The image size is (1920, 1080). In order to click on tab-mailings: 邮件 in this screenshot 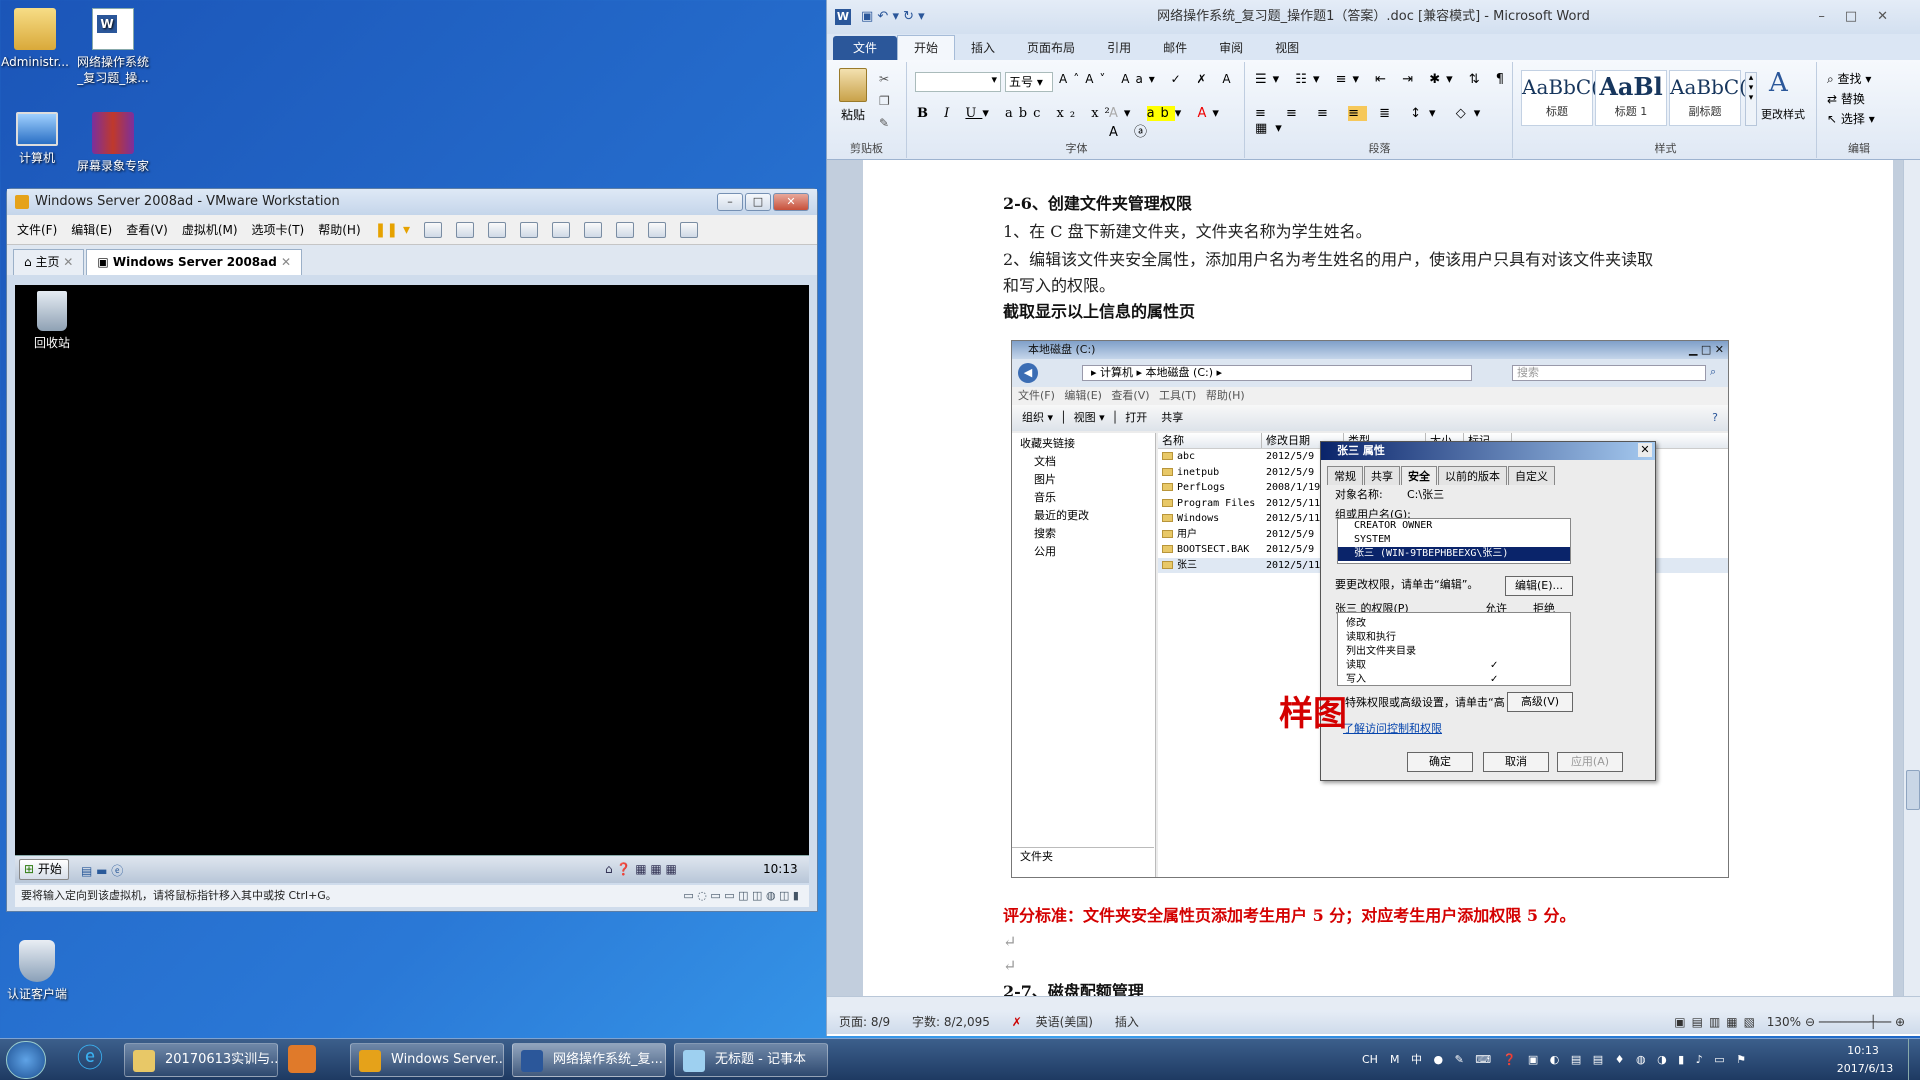, I will do `click(1175, 48)`.